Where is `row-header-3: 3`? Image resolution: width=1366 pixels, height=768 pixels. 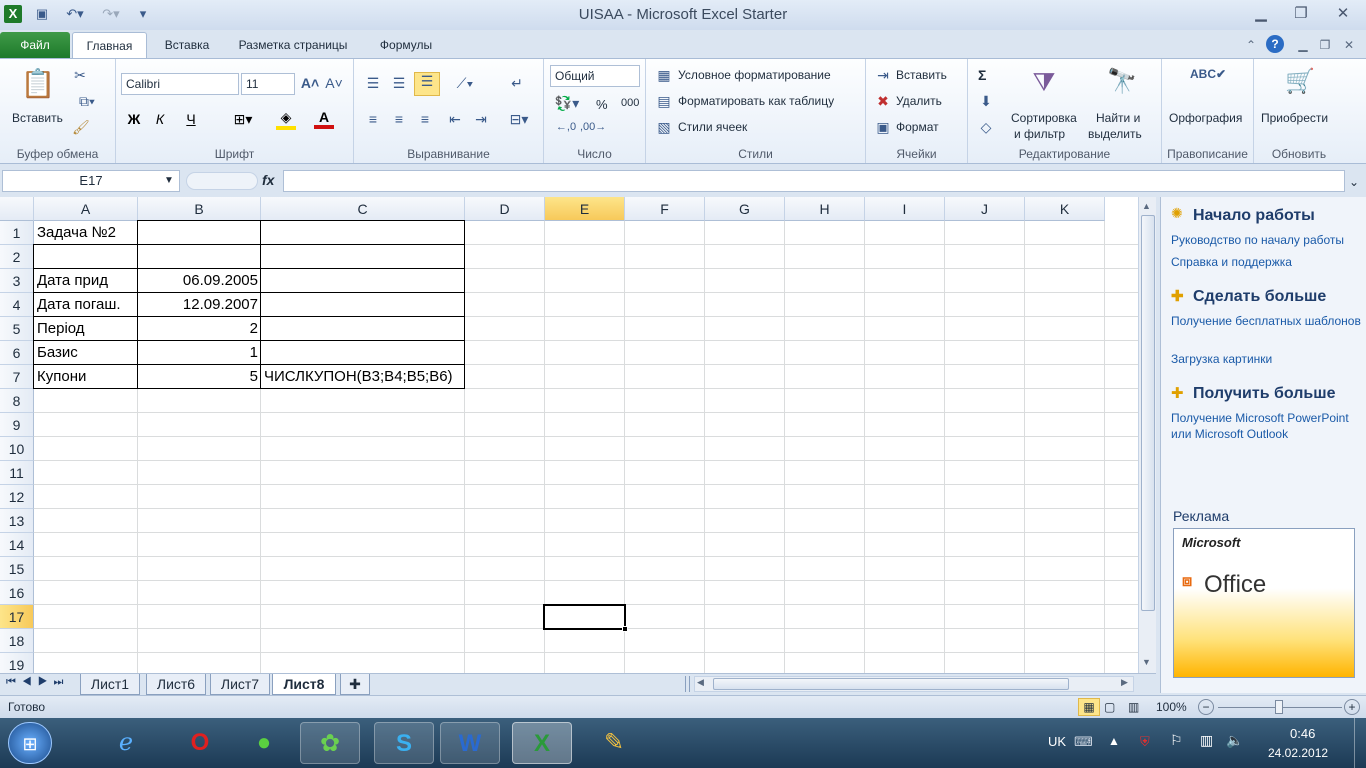 row-header-3: 3 is located at coordinates (17, 281).